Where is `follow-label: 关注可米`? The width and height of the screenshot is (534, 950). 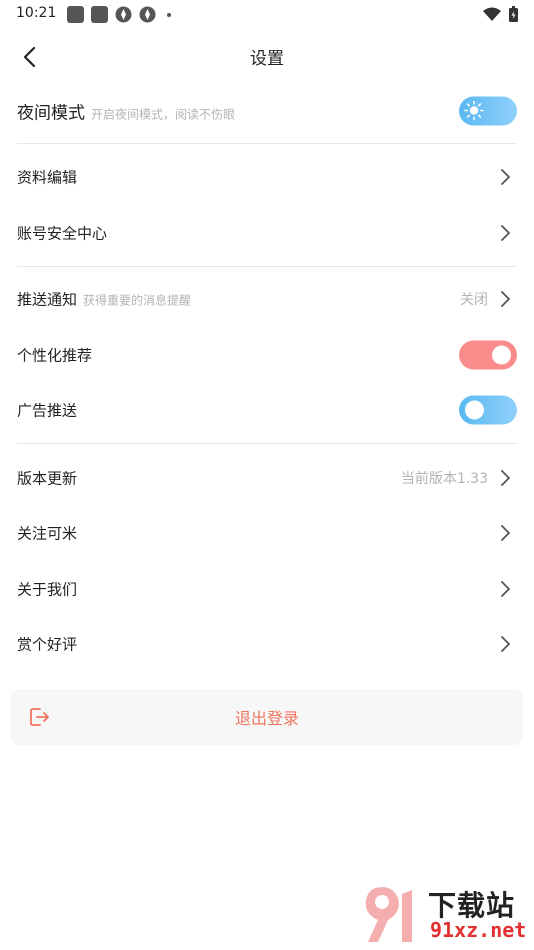 follow-label: 关注可米 is located at coordinates (47, 533).